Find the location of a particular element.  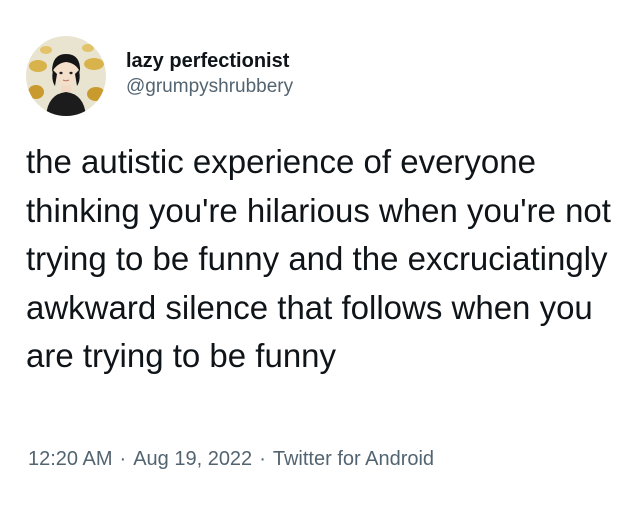

tweet-time: 12:20 AM is located at coordinates (70, 459).